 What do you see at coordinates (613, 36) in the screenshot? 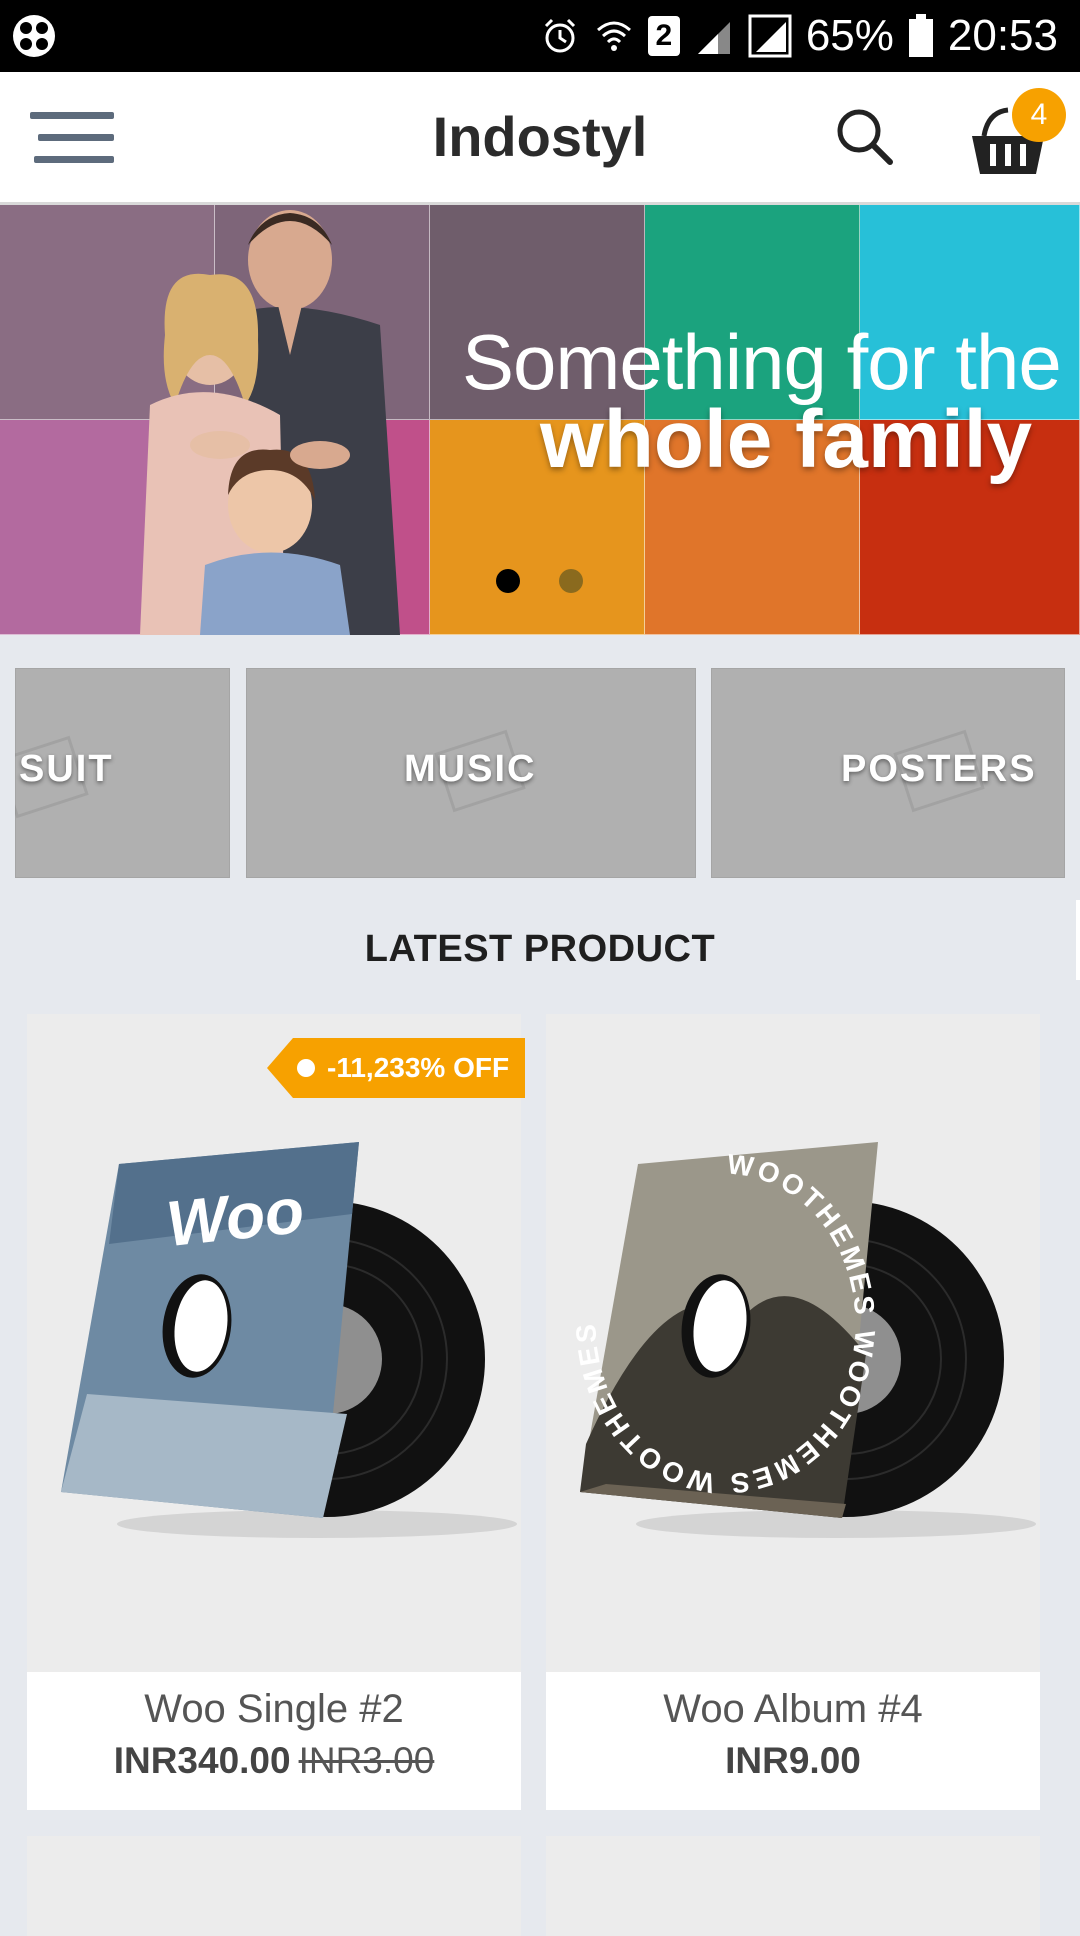
I see `wifi-icon` at bounding box center [613, 36].